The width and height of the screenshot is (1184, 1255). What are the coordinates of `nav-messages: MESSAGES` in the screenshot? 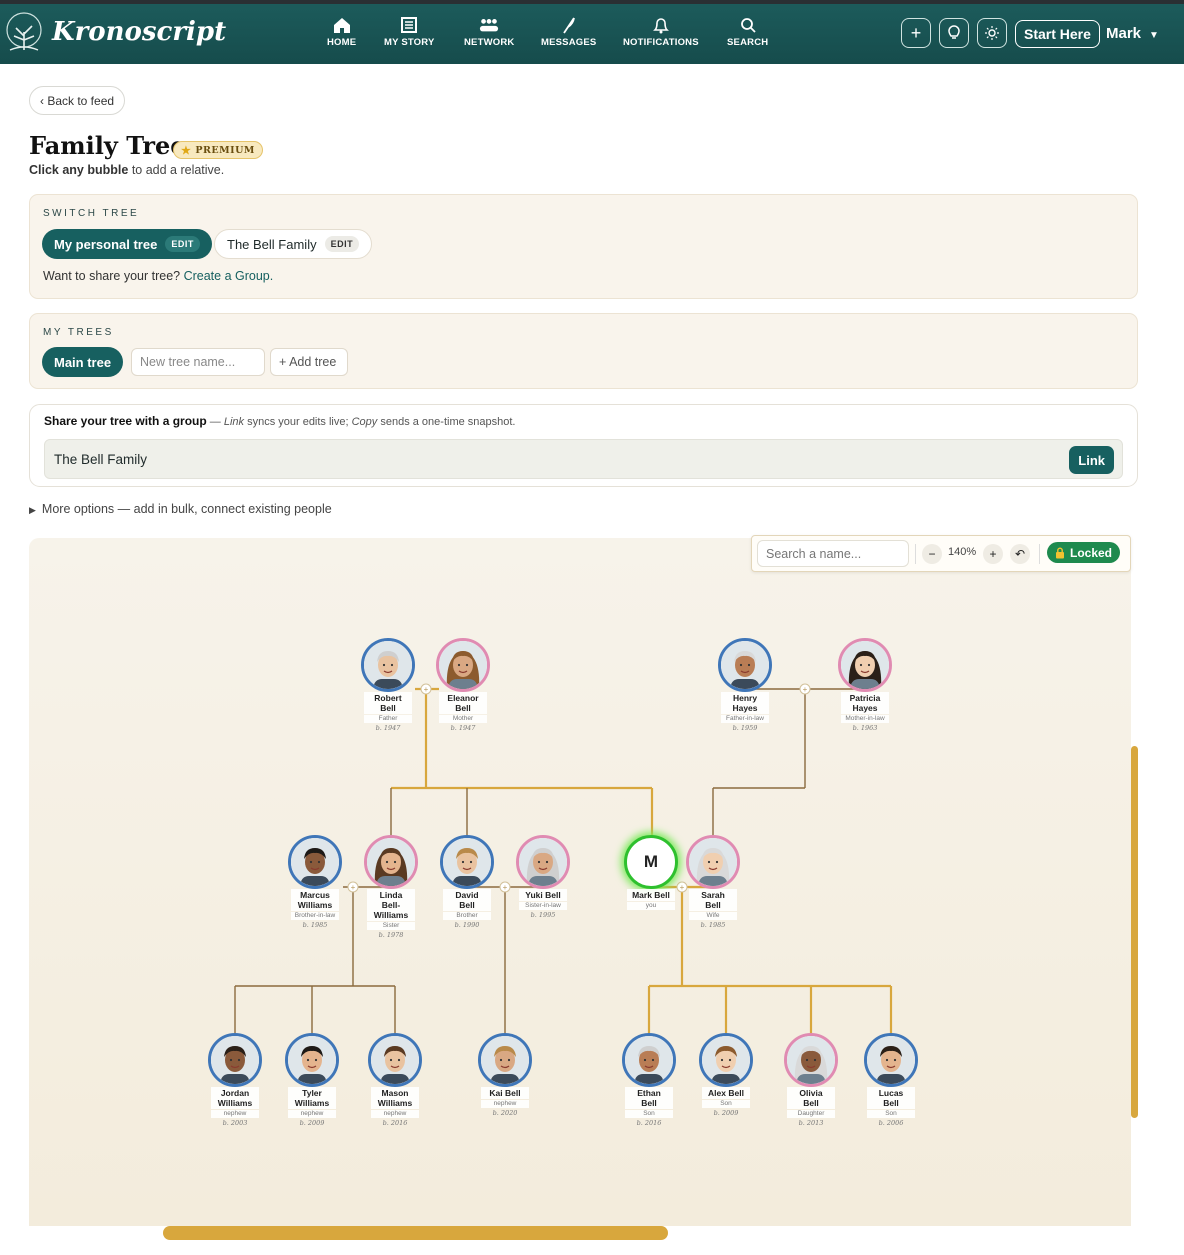 It's located at (568, 32).